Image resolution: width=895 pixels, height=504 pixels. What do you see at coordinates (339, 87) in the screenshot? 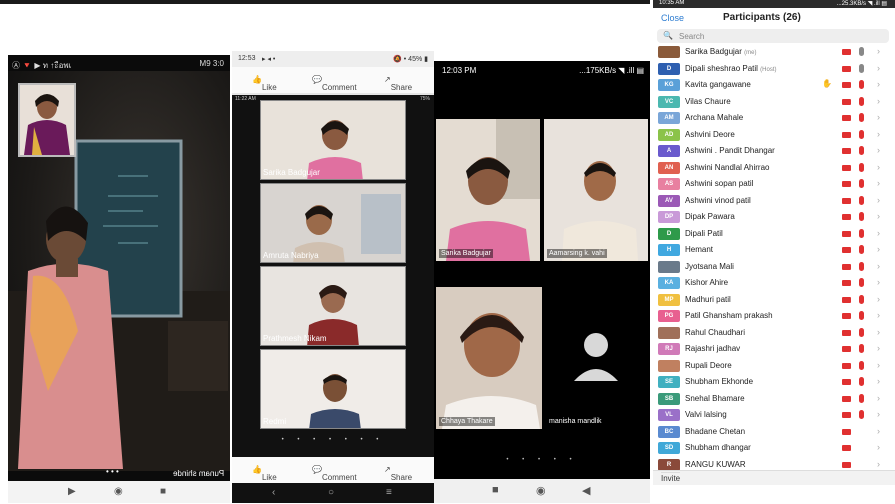
I see `comment-label: Comment` at bounding box center [339, 87].